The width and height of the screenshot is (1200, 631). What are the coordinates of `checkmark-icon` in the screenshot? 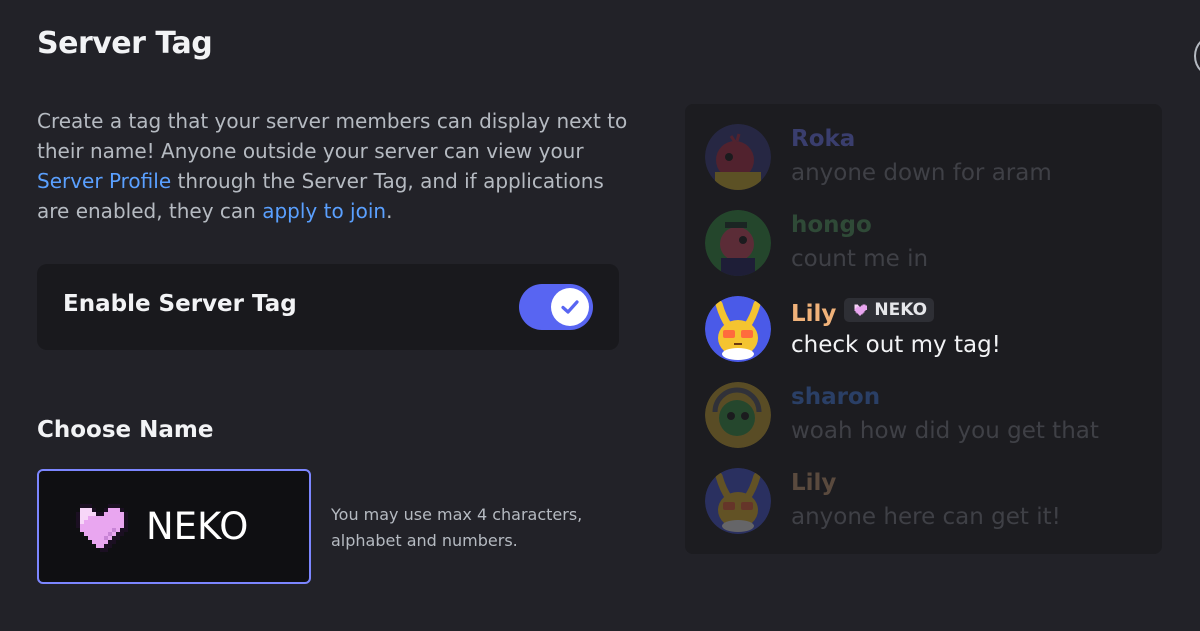 It's located at (570, 307).